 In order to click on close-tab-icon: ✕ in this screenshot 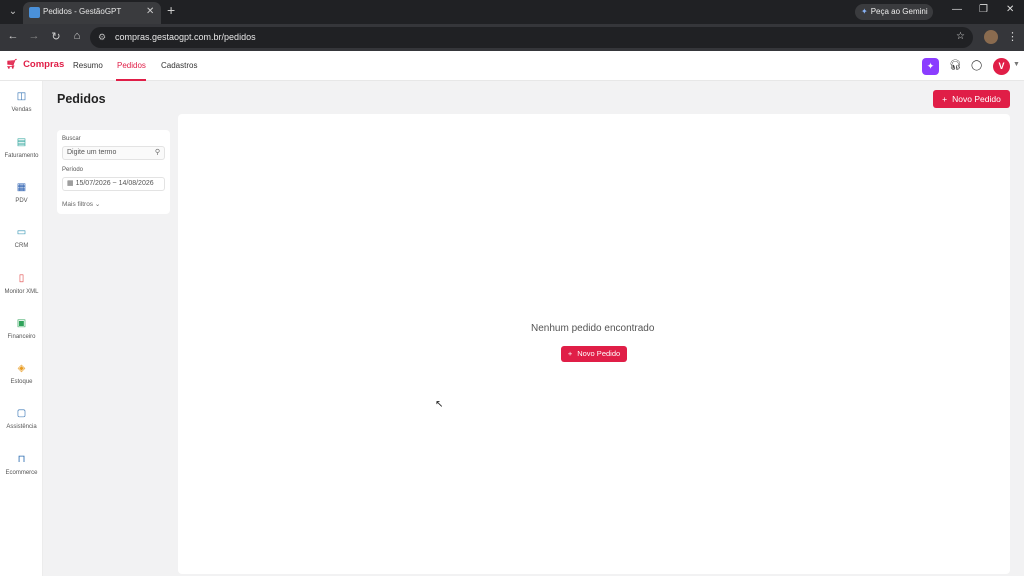, I will do `click(150, 11)`.